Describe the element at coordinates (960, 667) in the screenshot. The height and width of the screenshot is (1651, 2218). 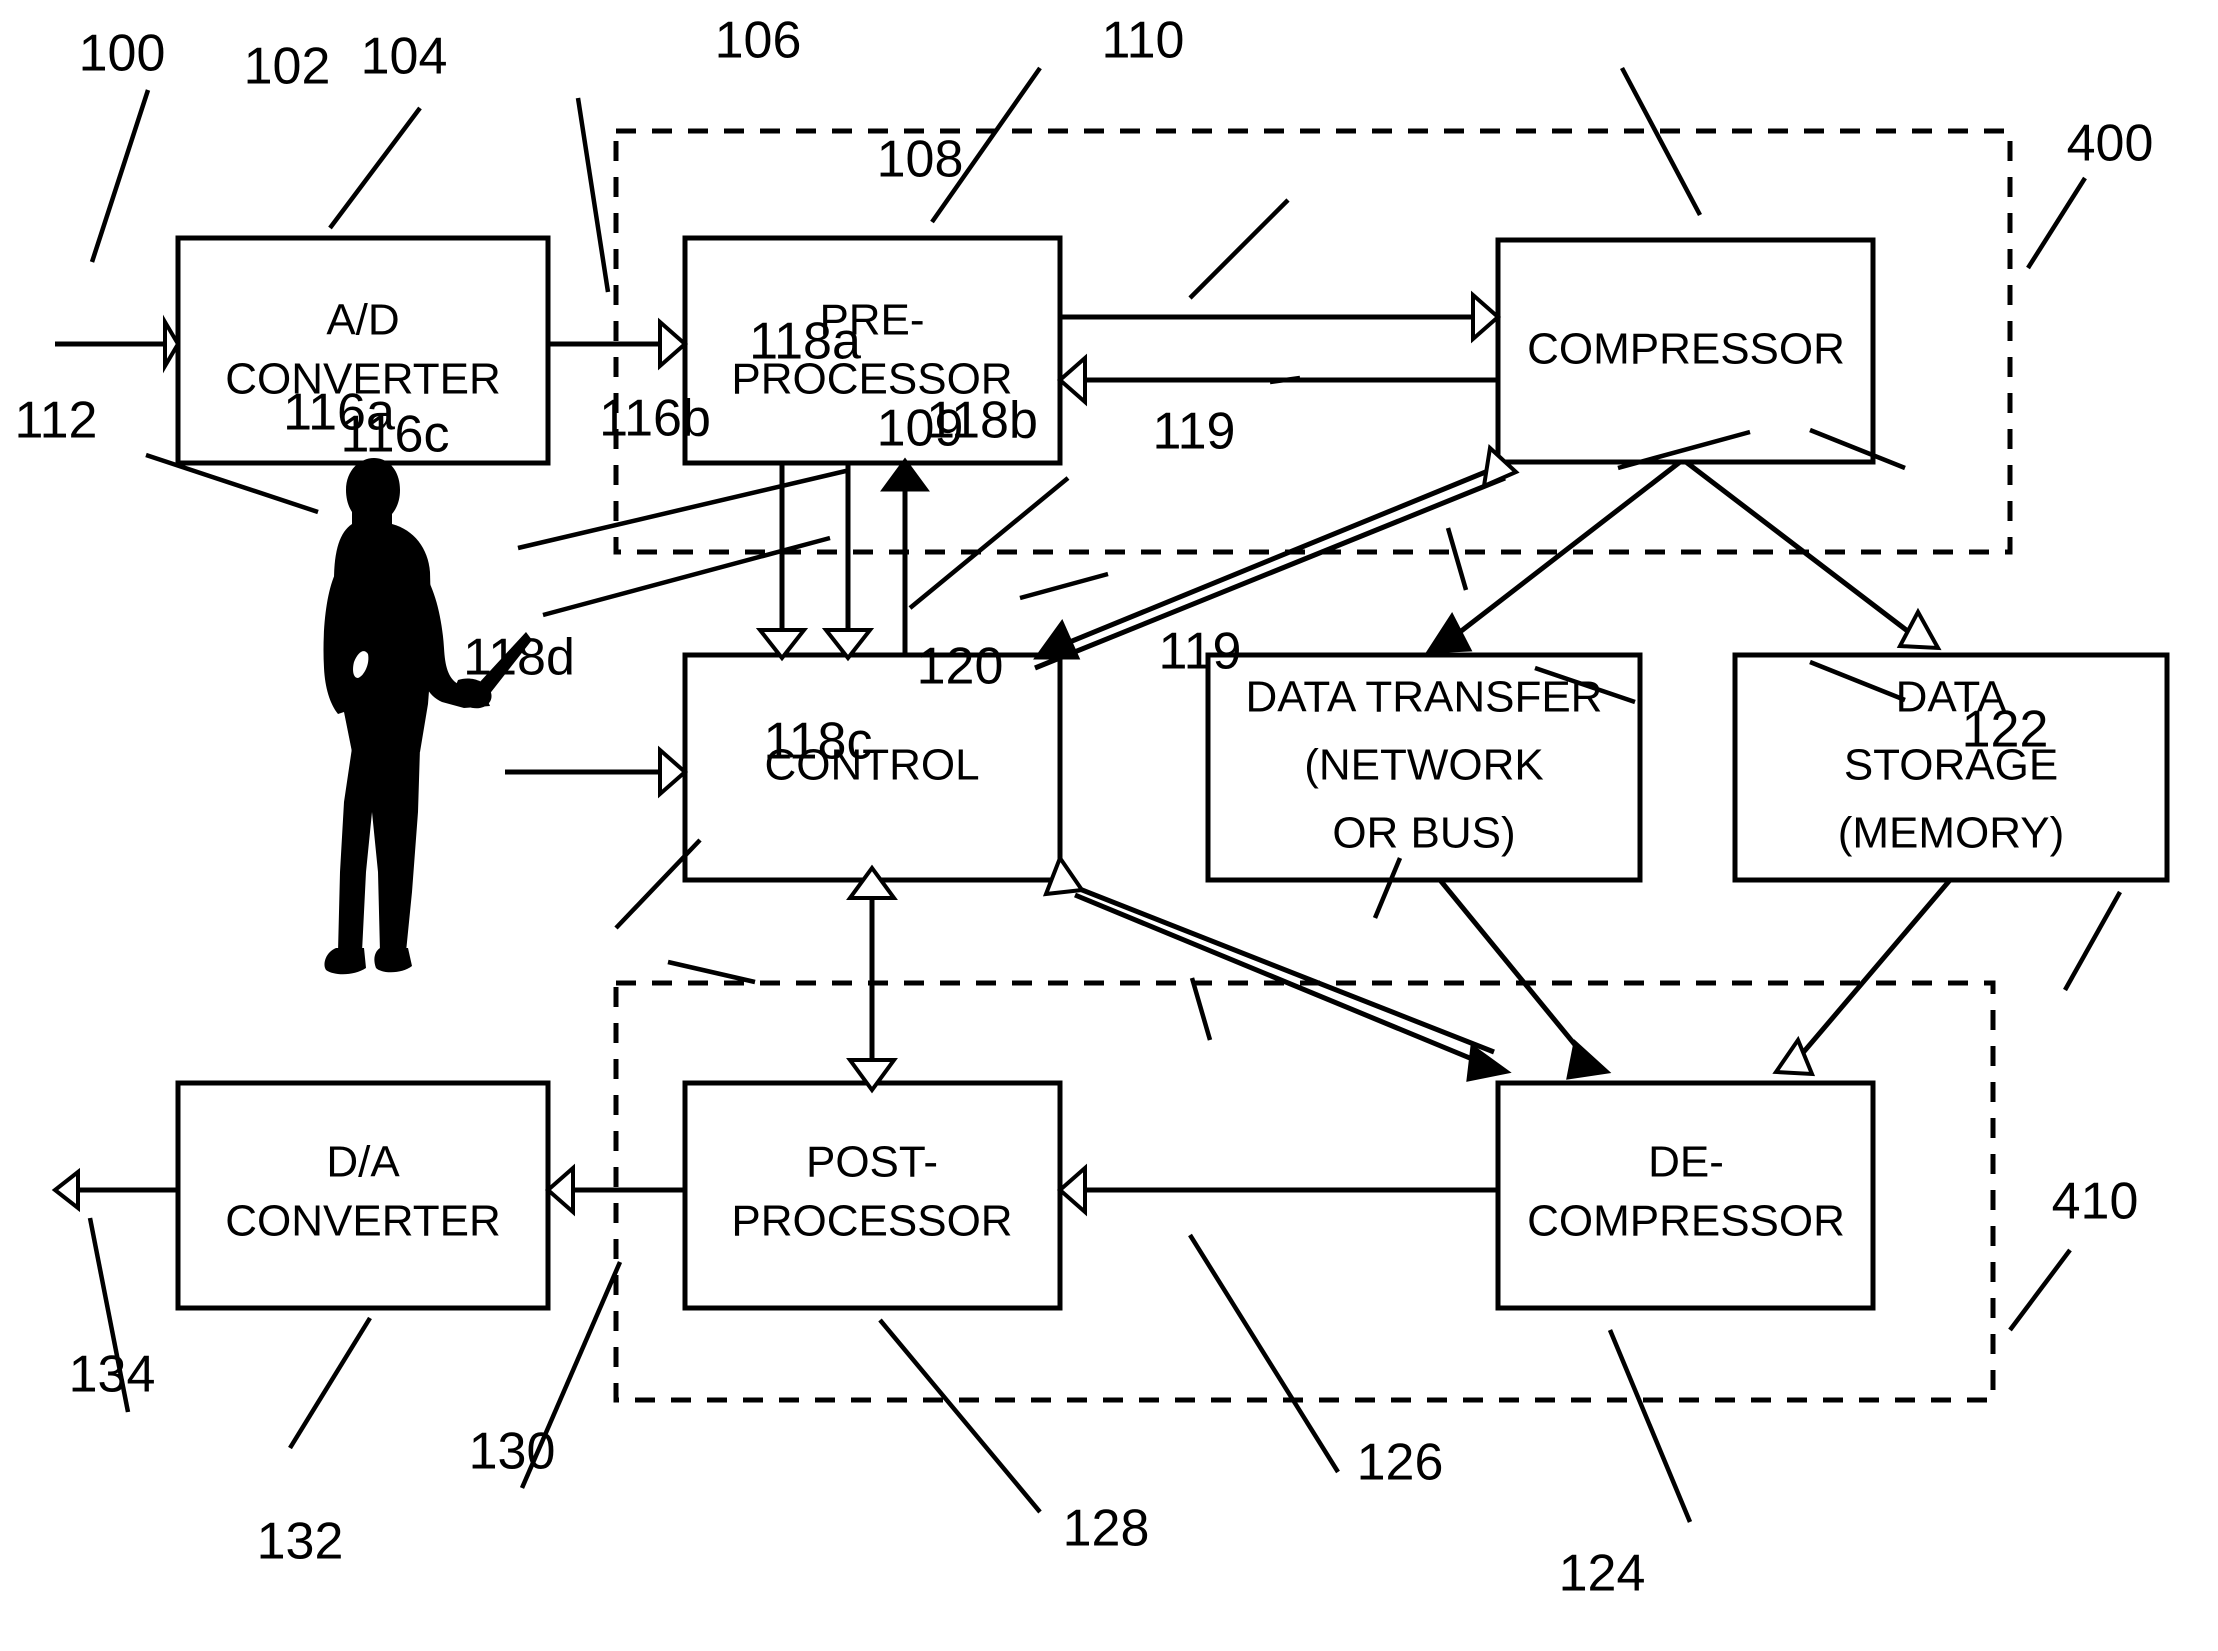
I see `ref-numeral-120: 120` at that location.